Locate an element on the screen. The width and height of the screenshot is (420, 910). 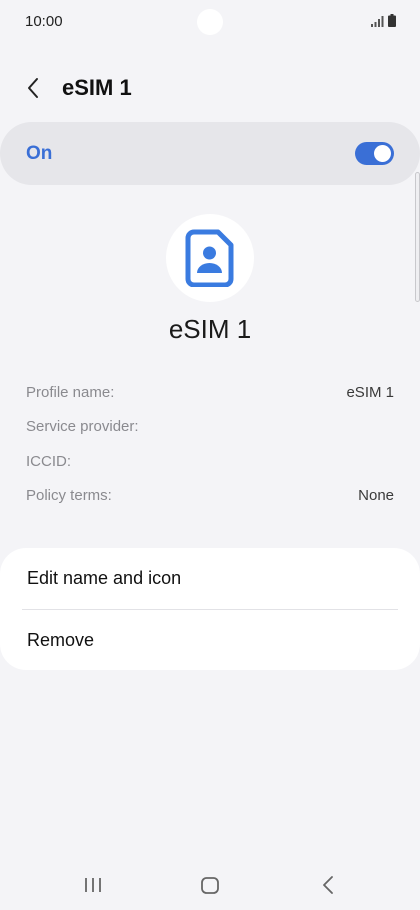
toggle-label: On is located at coordinates (39, 153).